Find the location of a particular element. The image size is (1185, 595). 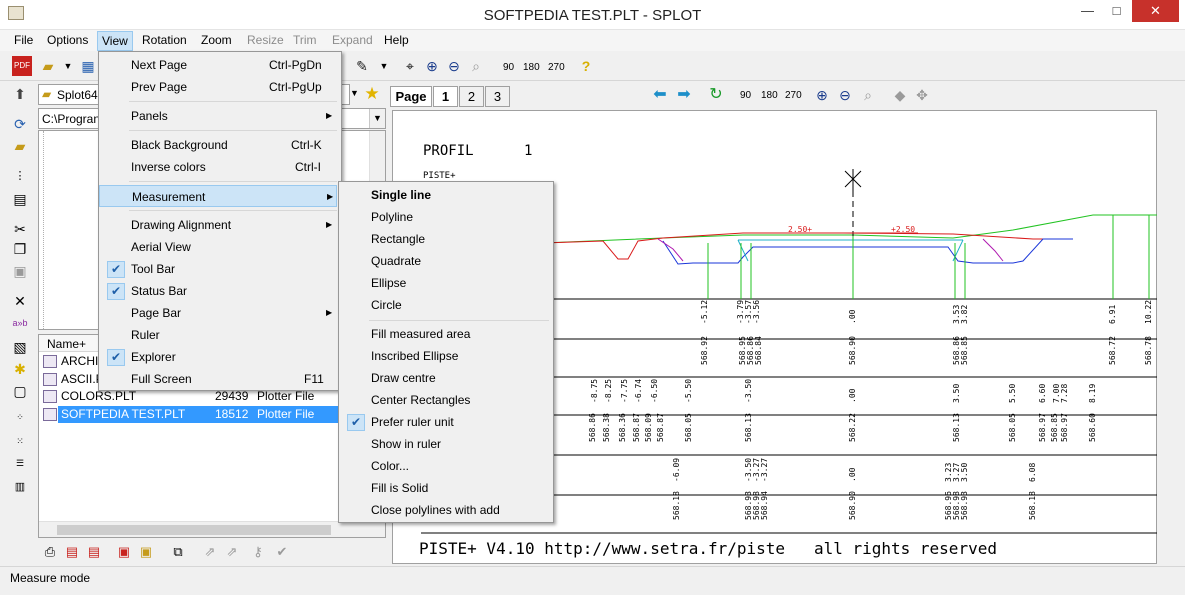

menu-item-center-rectangles: Center Rectangles is located at coordinates (446, 400).